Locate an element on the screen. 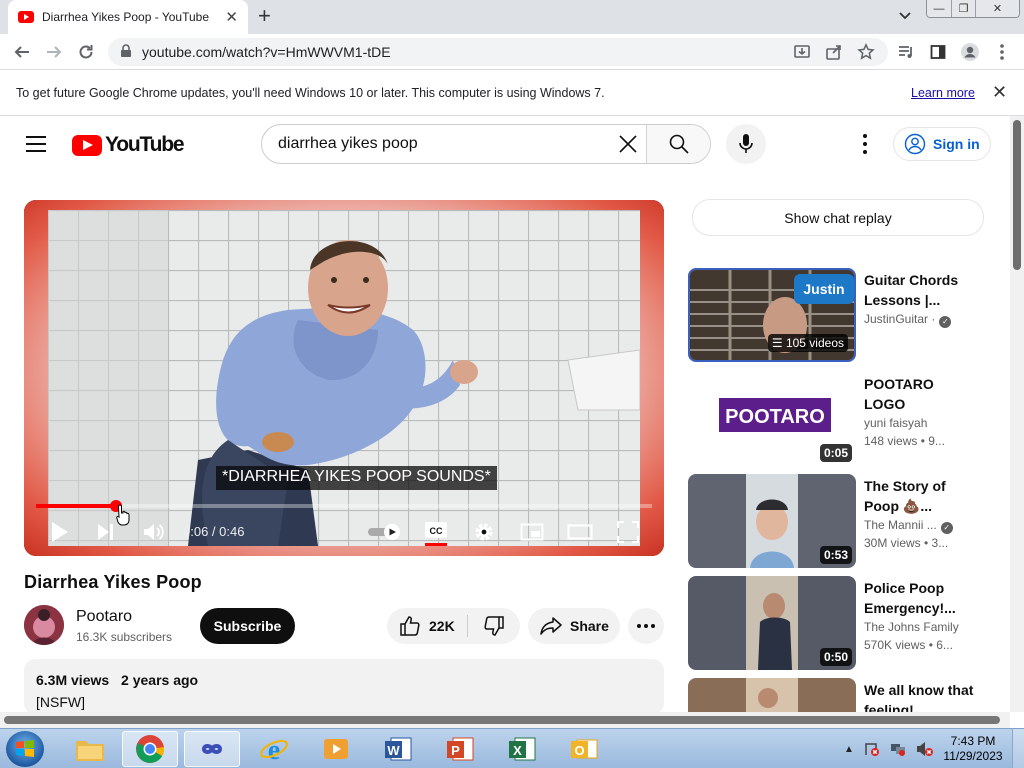  forward-button is located at coordinates (54, 52).